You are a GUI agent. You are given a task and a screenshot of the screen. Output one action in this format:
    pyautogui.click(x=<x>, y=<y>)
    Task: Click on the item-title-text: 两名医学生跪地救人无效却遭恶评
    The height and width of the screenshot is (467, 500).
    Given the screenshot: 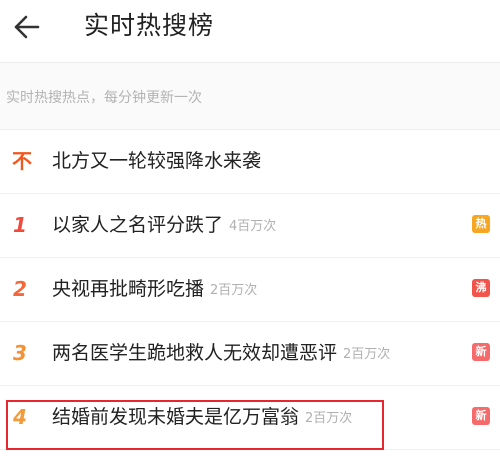 What is the action you would take?
    pyautogui.click(x=195, y=353)
    